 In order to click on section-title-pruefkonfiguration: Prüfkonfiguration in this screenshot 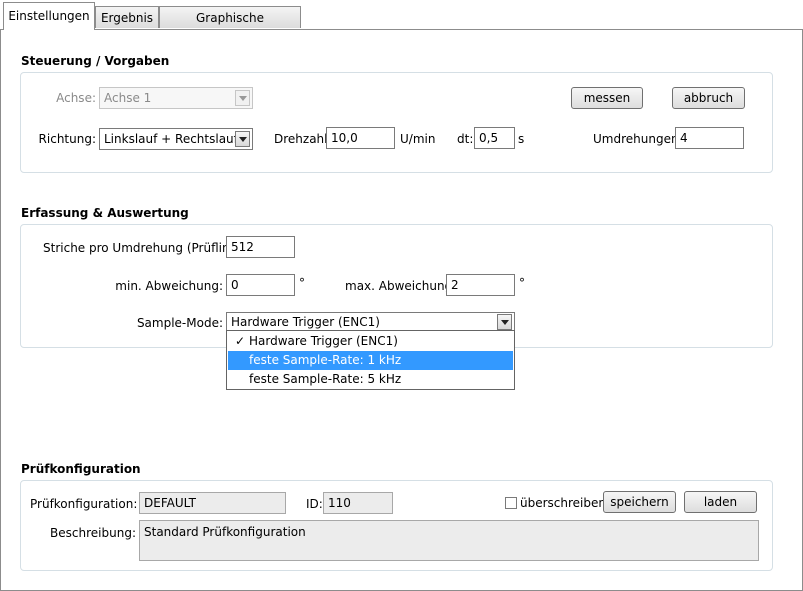, I will do `click(81, 469)`.